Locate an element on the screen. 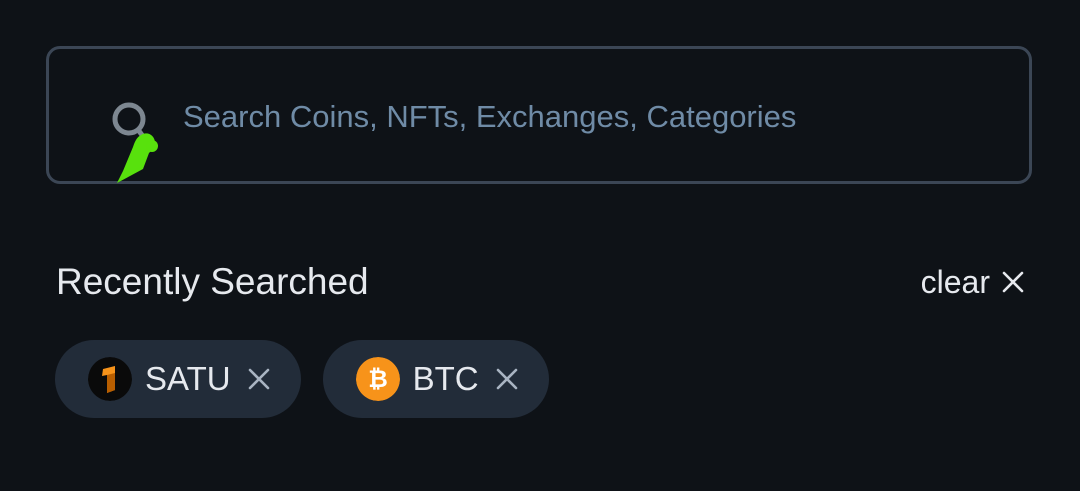 The image size is (1080, 491). recently-searched-title: Recently Searched is located at coordinates (212, 281).